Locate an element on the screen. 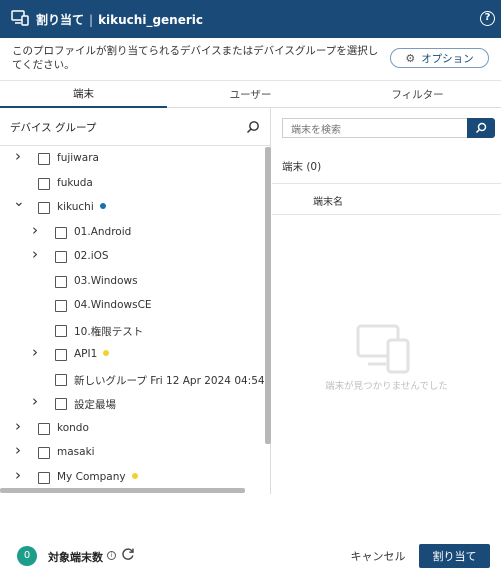 This screenshot has width=501, height=571. tree-item: 10.権限テスト is located at coordinates (132, 331).